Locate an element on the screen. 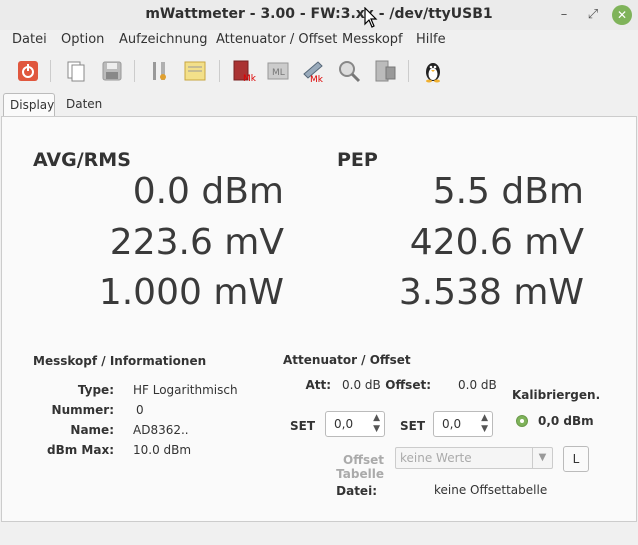 The image size is (638, 545). record-book-icon: Mk is located at coordinates (243, 71).